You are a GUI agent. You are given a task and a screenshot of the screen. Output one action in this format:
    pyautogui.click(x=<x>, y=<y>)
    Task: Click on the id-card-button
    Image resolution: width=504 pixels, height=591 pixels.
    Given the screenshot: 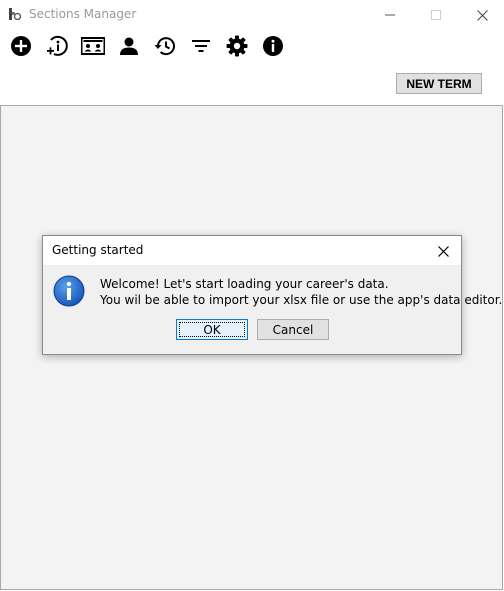 What is the action you would take?
    pyautogui.click(x=93, y=46)
    